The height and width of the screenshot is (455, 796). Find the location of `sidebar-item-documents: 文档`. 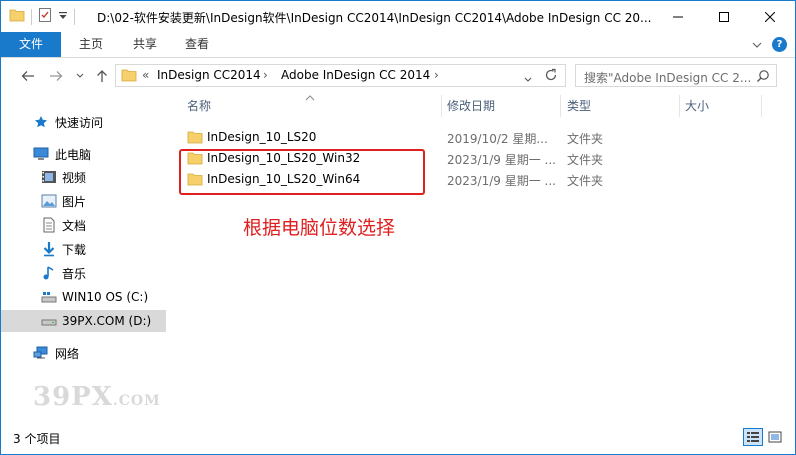

sidebar-item-documents: 文档 is located at coordinates (83, 225).